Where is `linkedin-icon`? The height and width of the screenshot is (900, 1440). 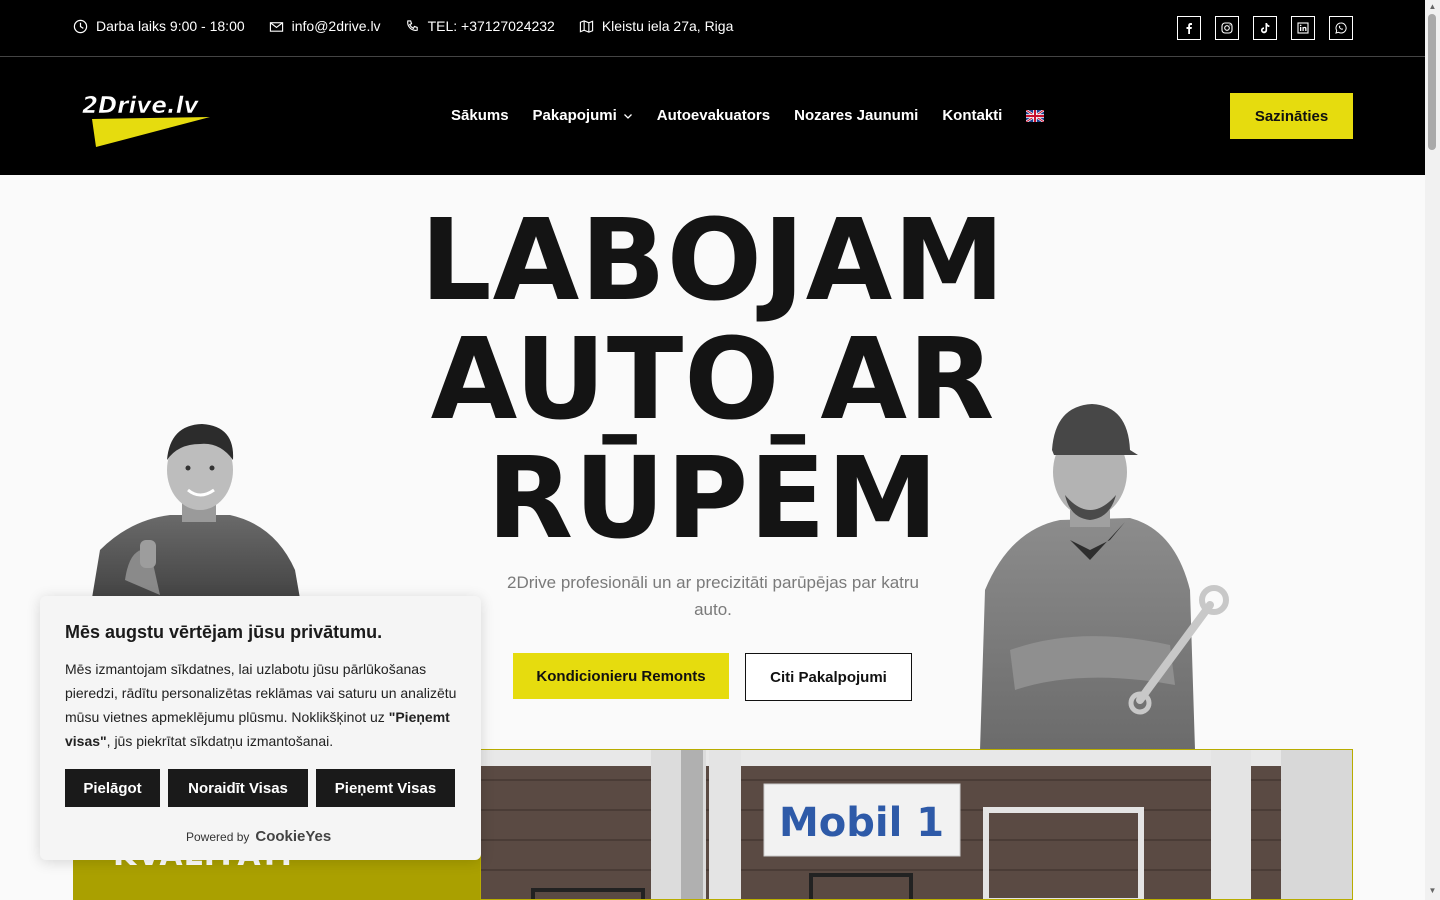 linkedin-icon is located at coordinates (1303, 28).